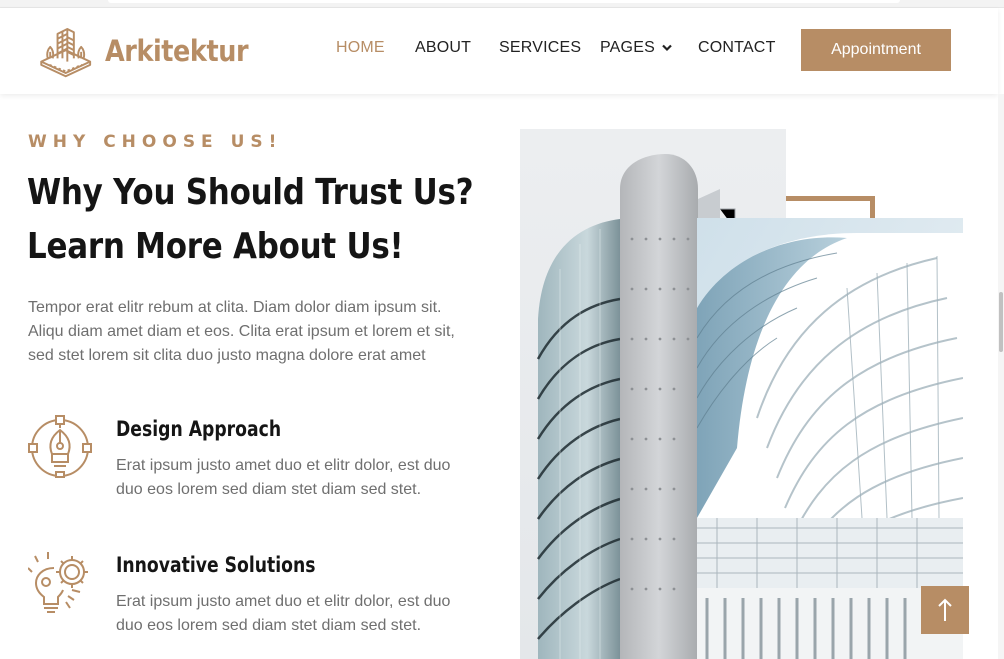 This screenshot has height=659, width=1004. I want to click on pen-tool-icon, so click(60, 446).